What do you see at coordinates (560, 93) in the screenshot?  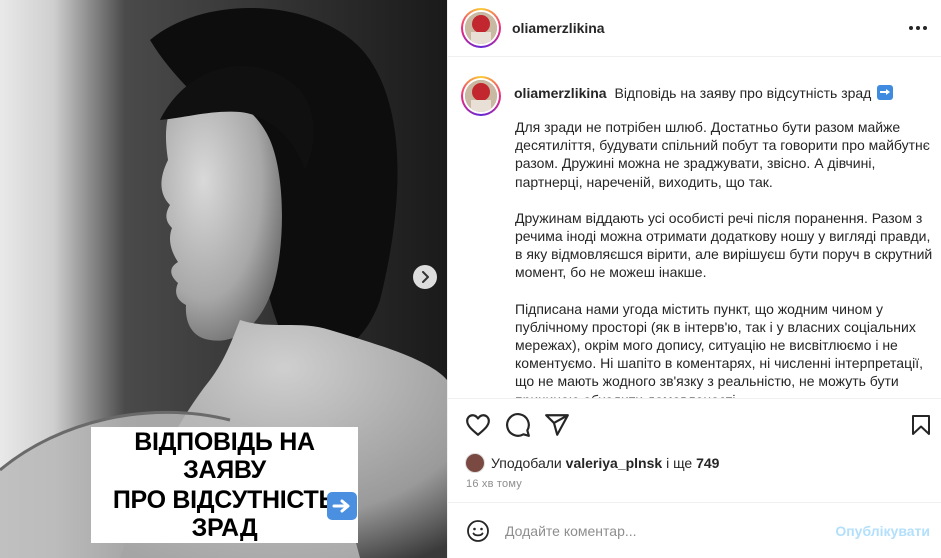 I see `caption-username: oliamerzlikina` at bounding box center [560, 93].